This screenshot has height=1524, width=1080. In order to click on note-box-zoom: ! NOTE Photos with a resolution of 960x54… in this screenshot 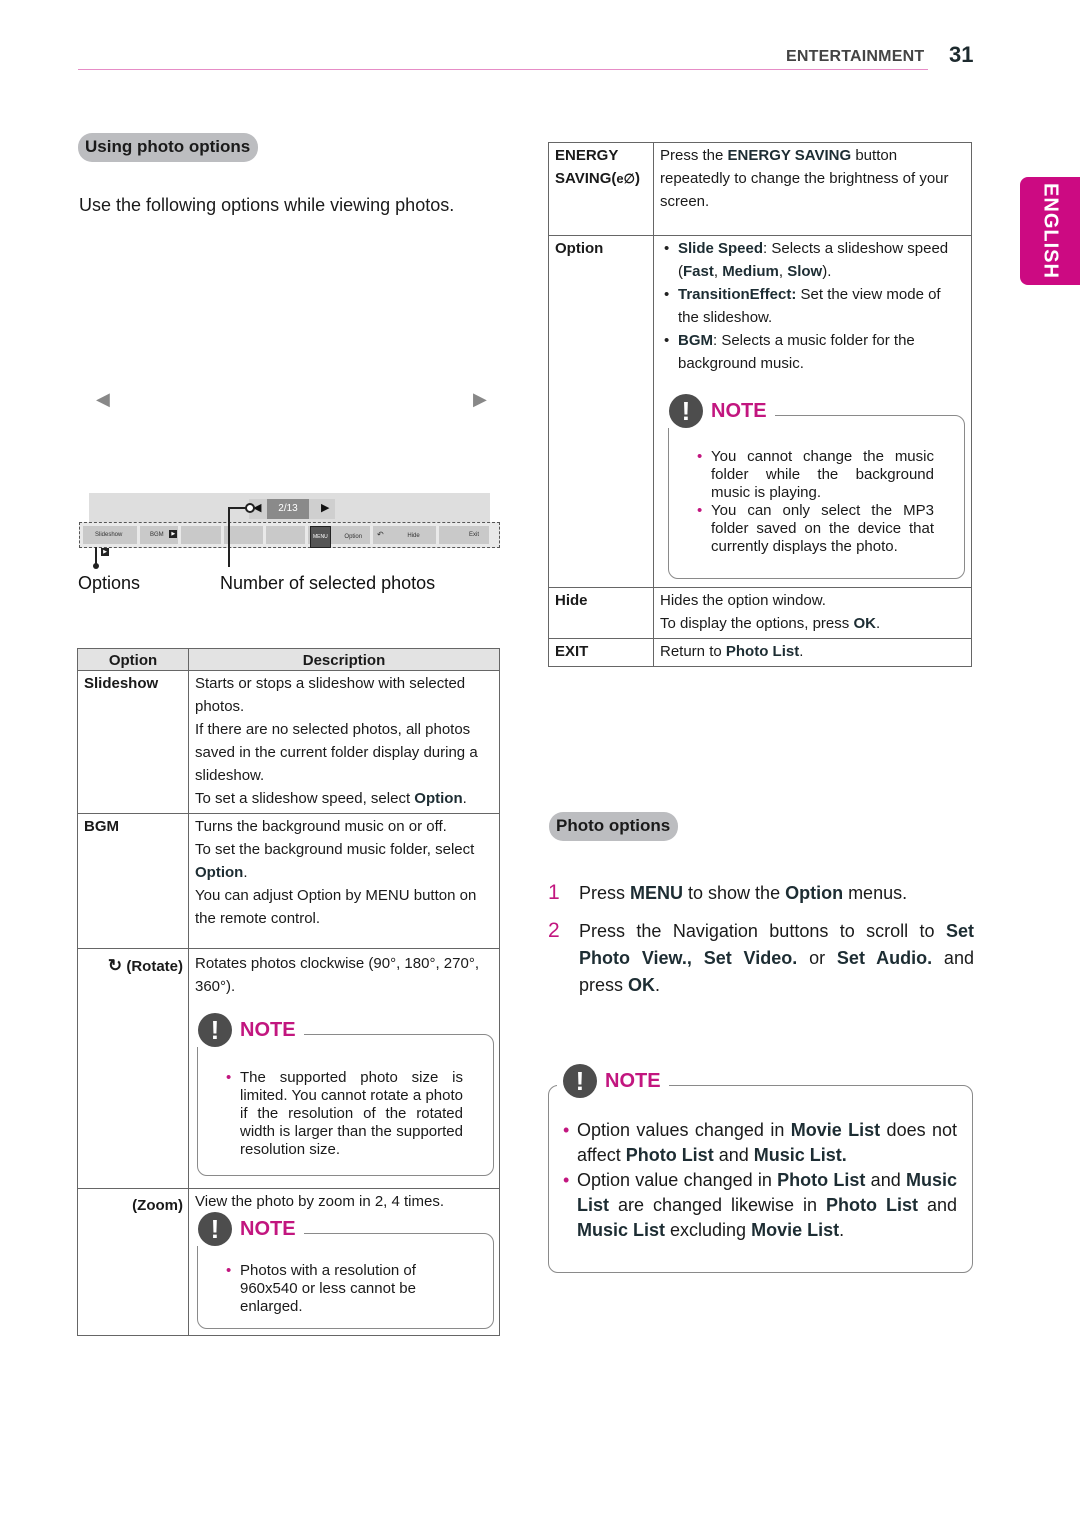, I will do `click(343, 1270)`.